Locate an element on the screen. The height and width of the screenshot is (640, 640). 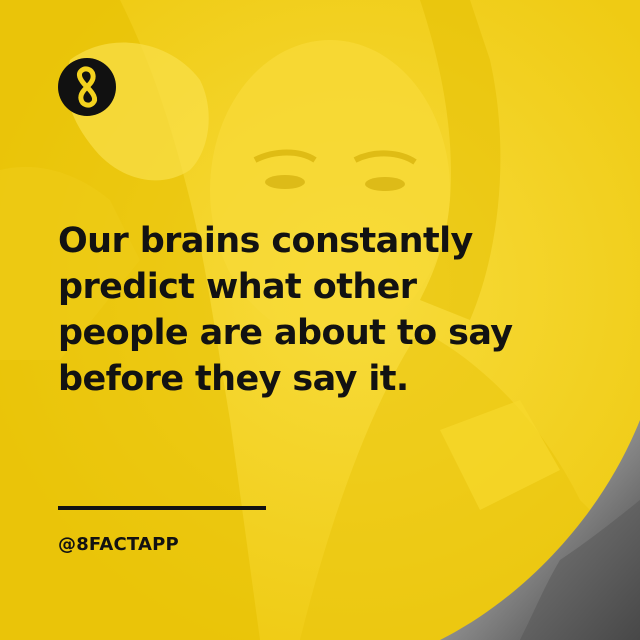
fact-line: people are about to say is located at coordinates (285, 333).